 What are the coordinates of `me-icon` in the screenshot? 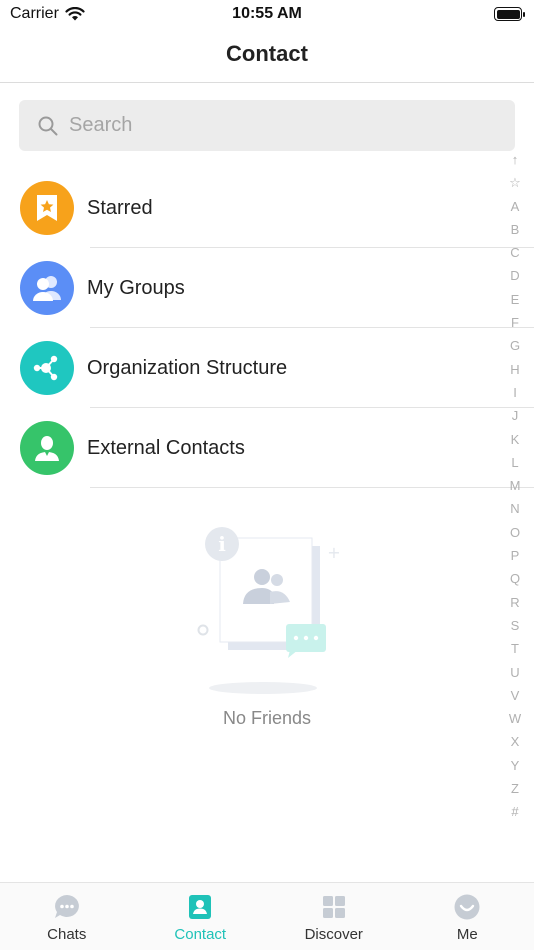 It's located at (467, 907).